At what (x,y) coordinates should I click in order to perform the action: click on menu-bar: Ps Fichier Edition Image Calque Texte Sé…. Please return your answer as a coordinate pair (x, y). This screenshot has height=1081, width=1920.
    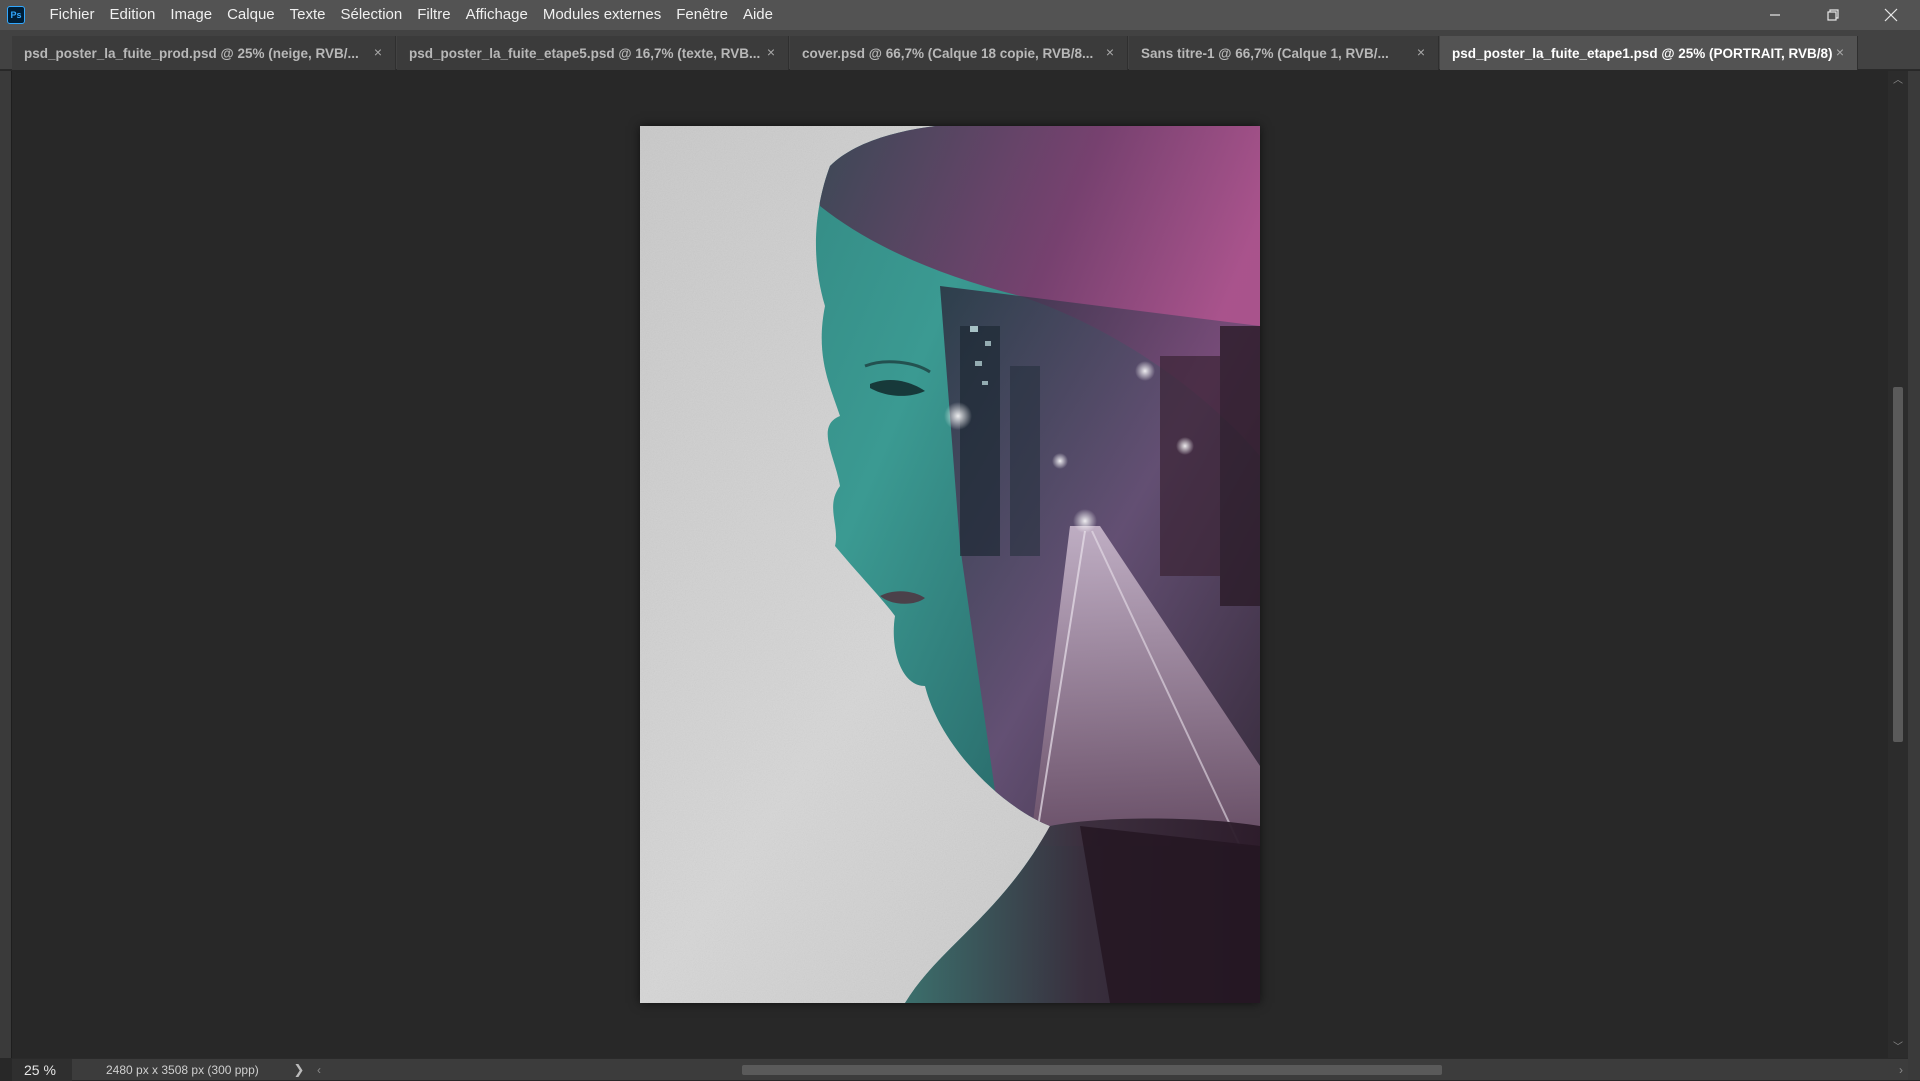
    Looking at the image, I should click on (960, 15).